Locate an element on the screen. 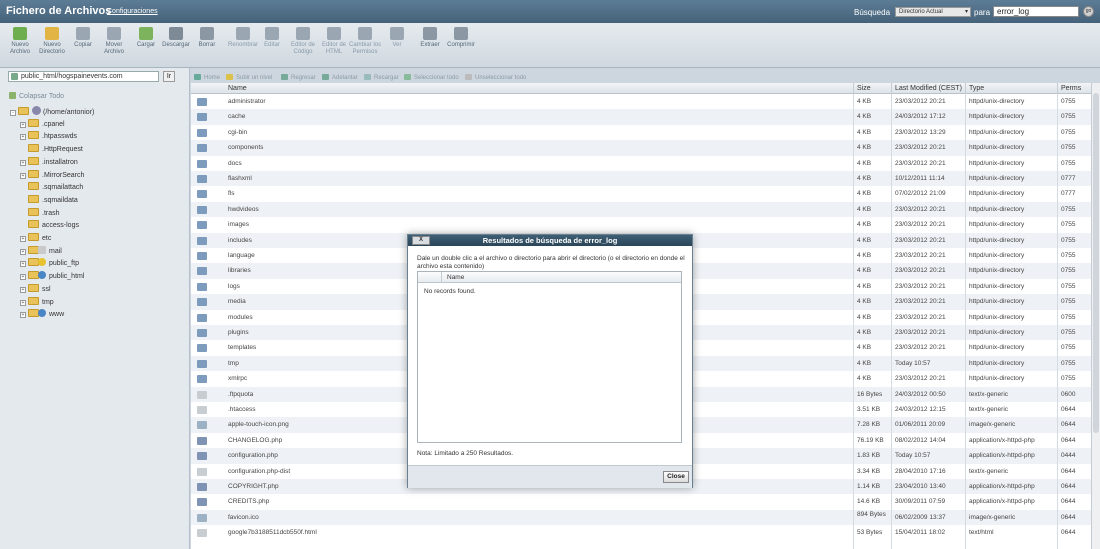 Image resolution: width=1100 pixels, height=549 pixels. file-modified: 30/09/2011 07:59 is located at coordinates (920, 502).